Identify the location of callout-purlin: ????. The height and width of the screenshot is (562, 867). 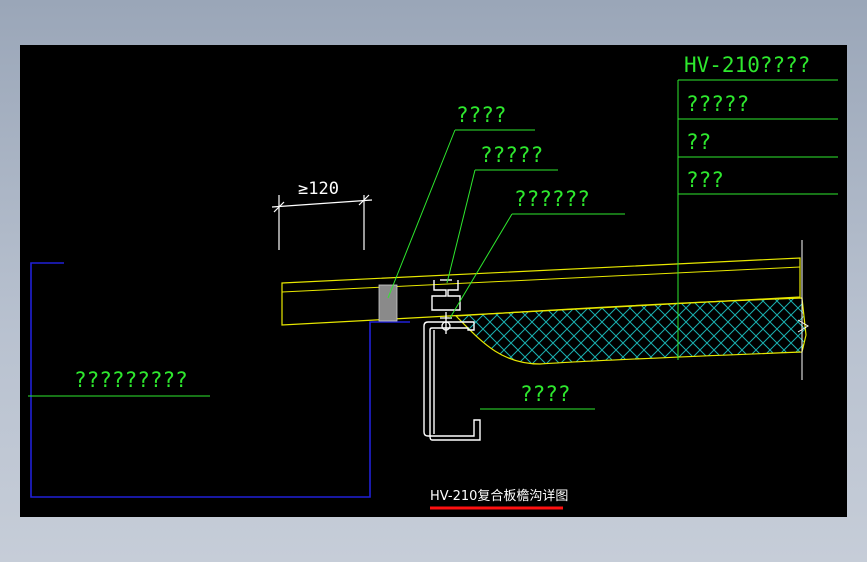
(545, 394).